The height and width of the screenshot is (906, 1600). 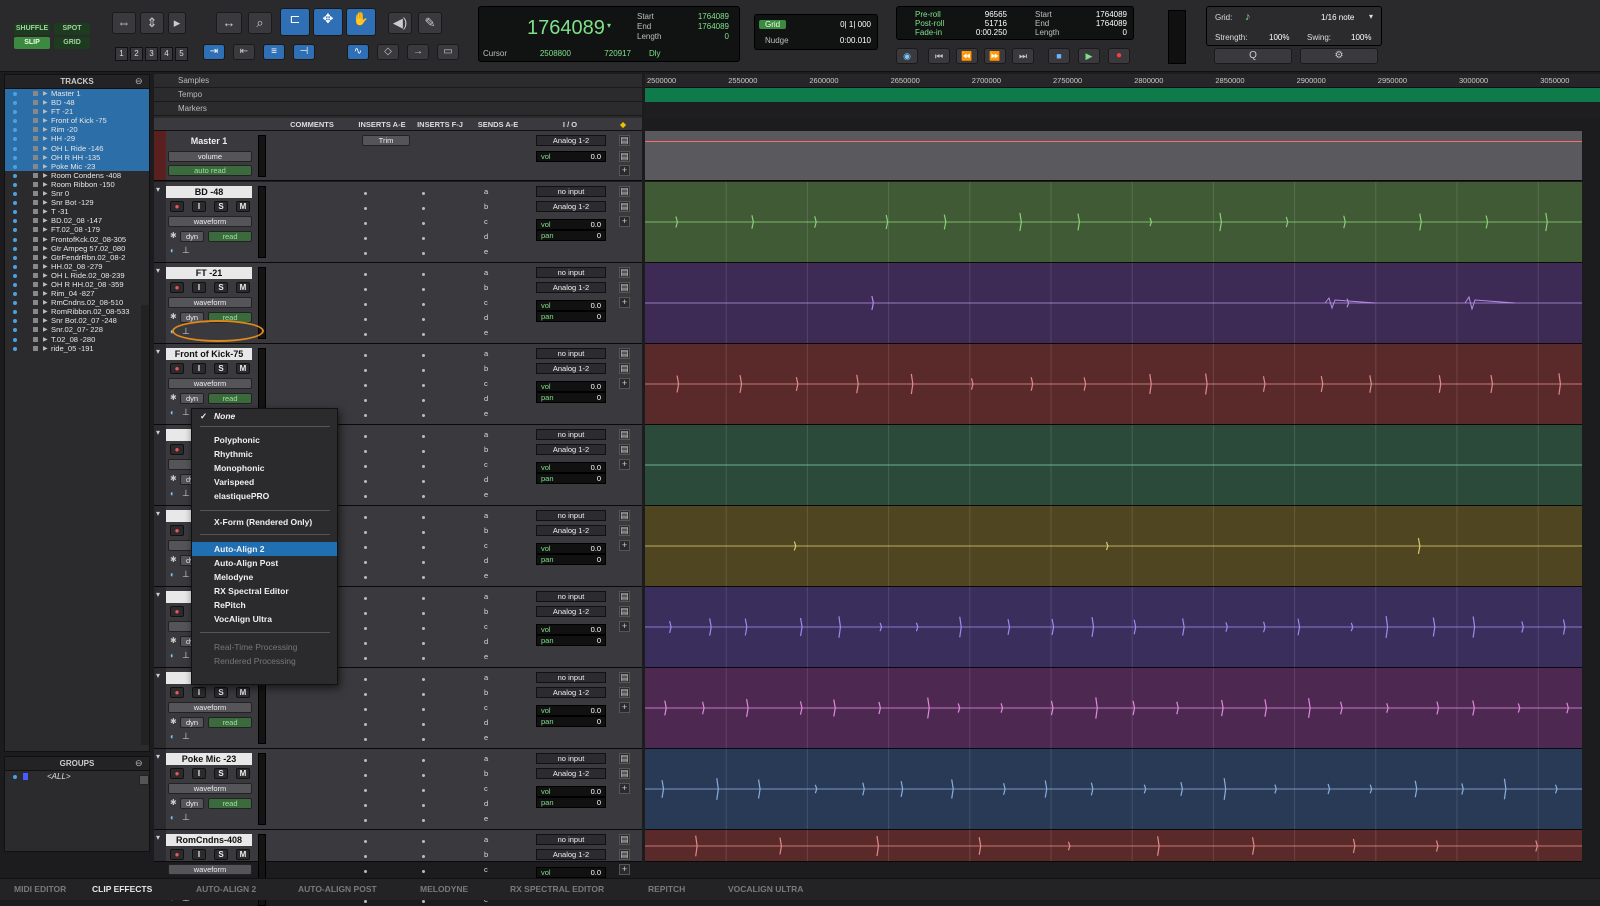 I want to click on track-list-item: ▶ Master 1, so click(x=77, y=94).